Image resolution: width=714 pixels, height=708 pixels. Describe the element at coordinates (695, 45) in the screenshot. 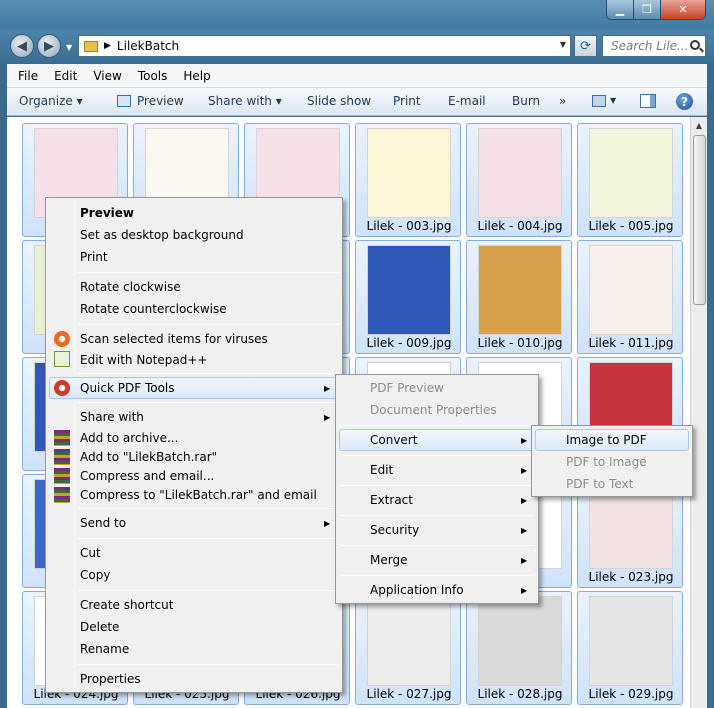

I see `search-icon` at that location.